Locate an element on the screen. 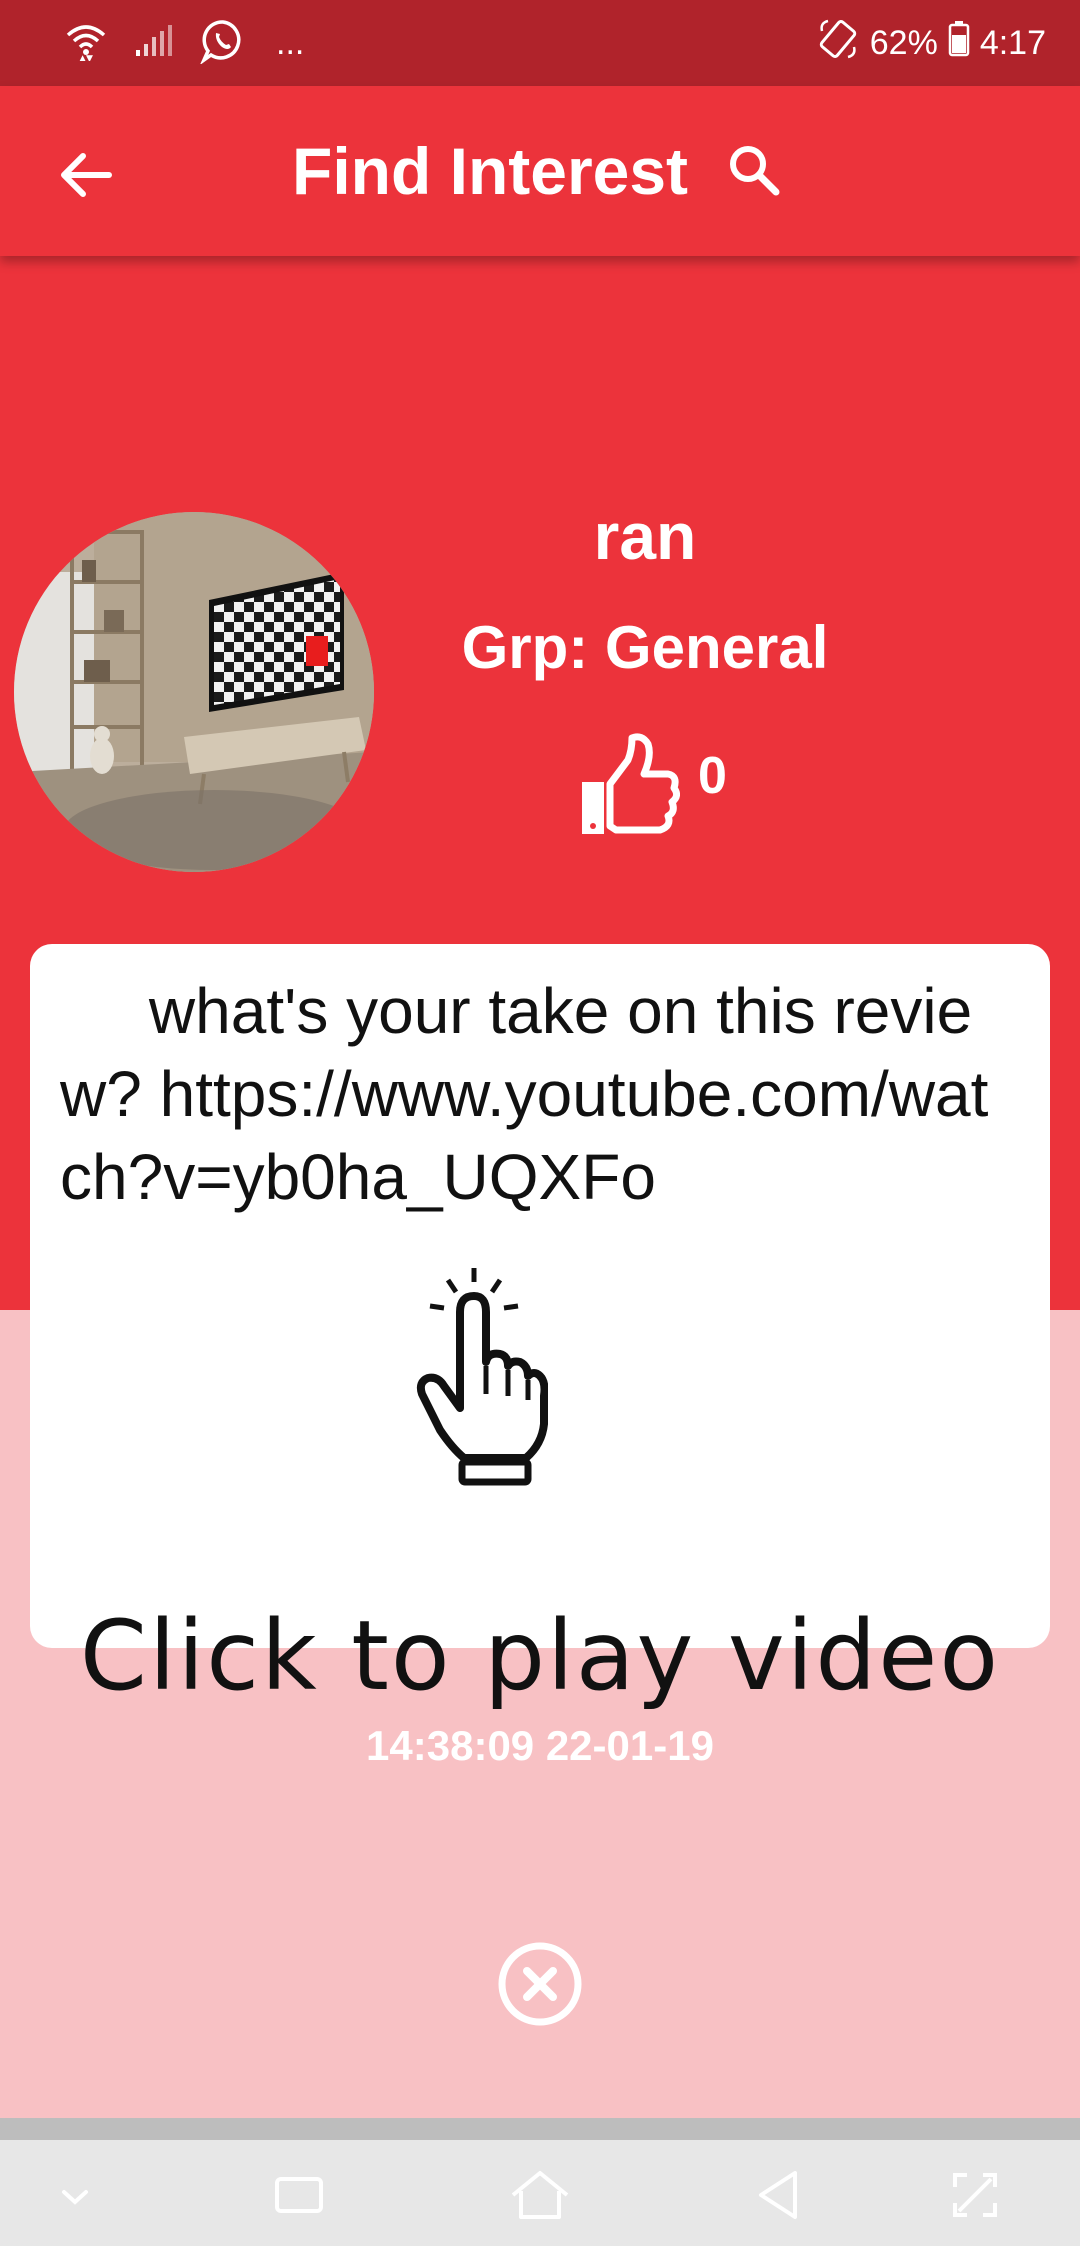  search-icon is located at coordinates (754, 172).